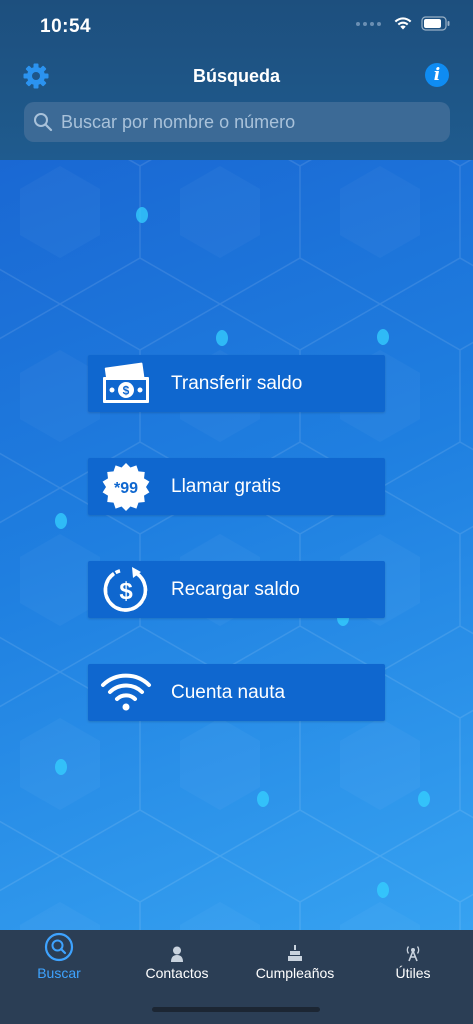 This screenshot has width=473, height=1024. I want to click on battery-icon, so click(435, 23).